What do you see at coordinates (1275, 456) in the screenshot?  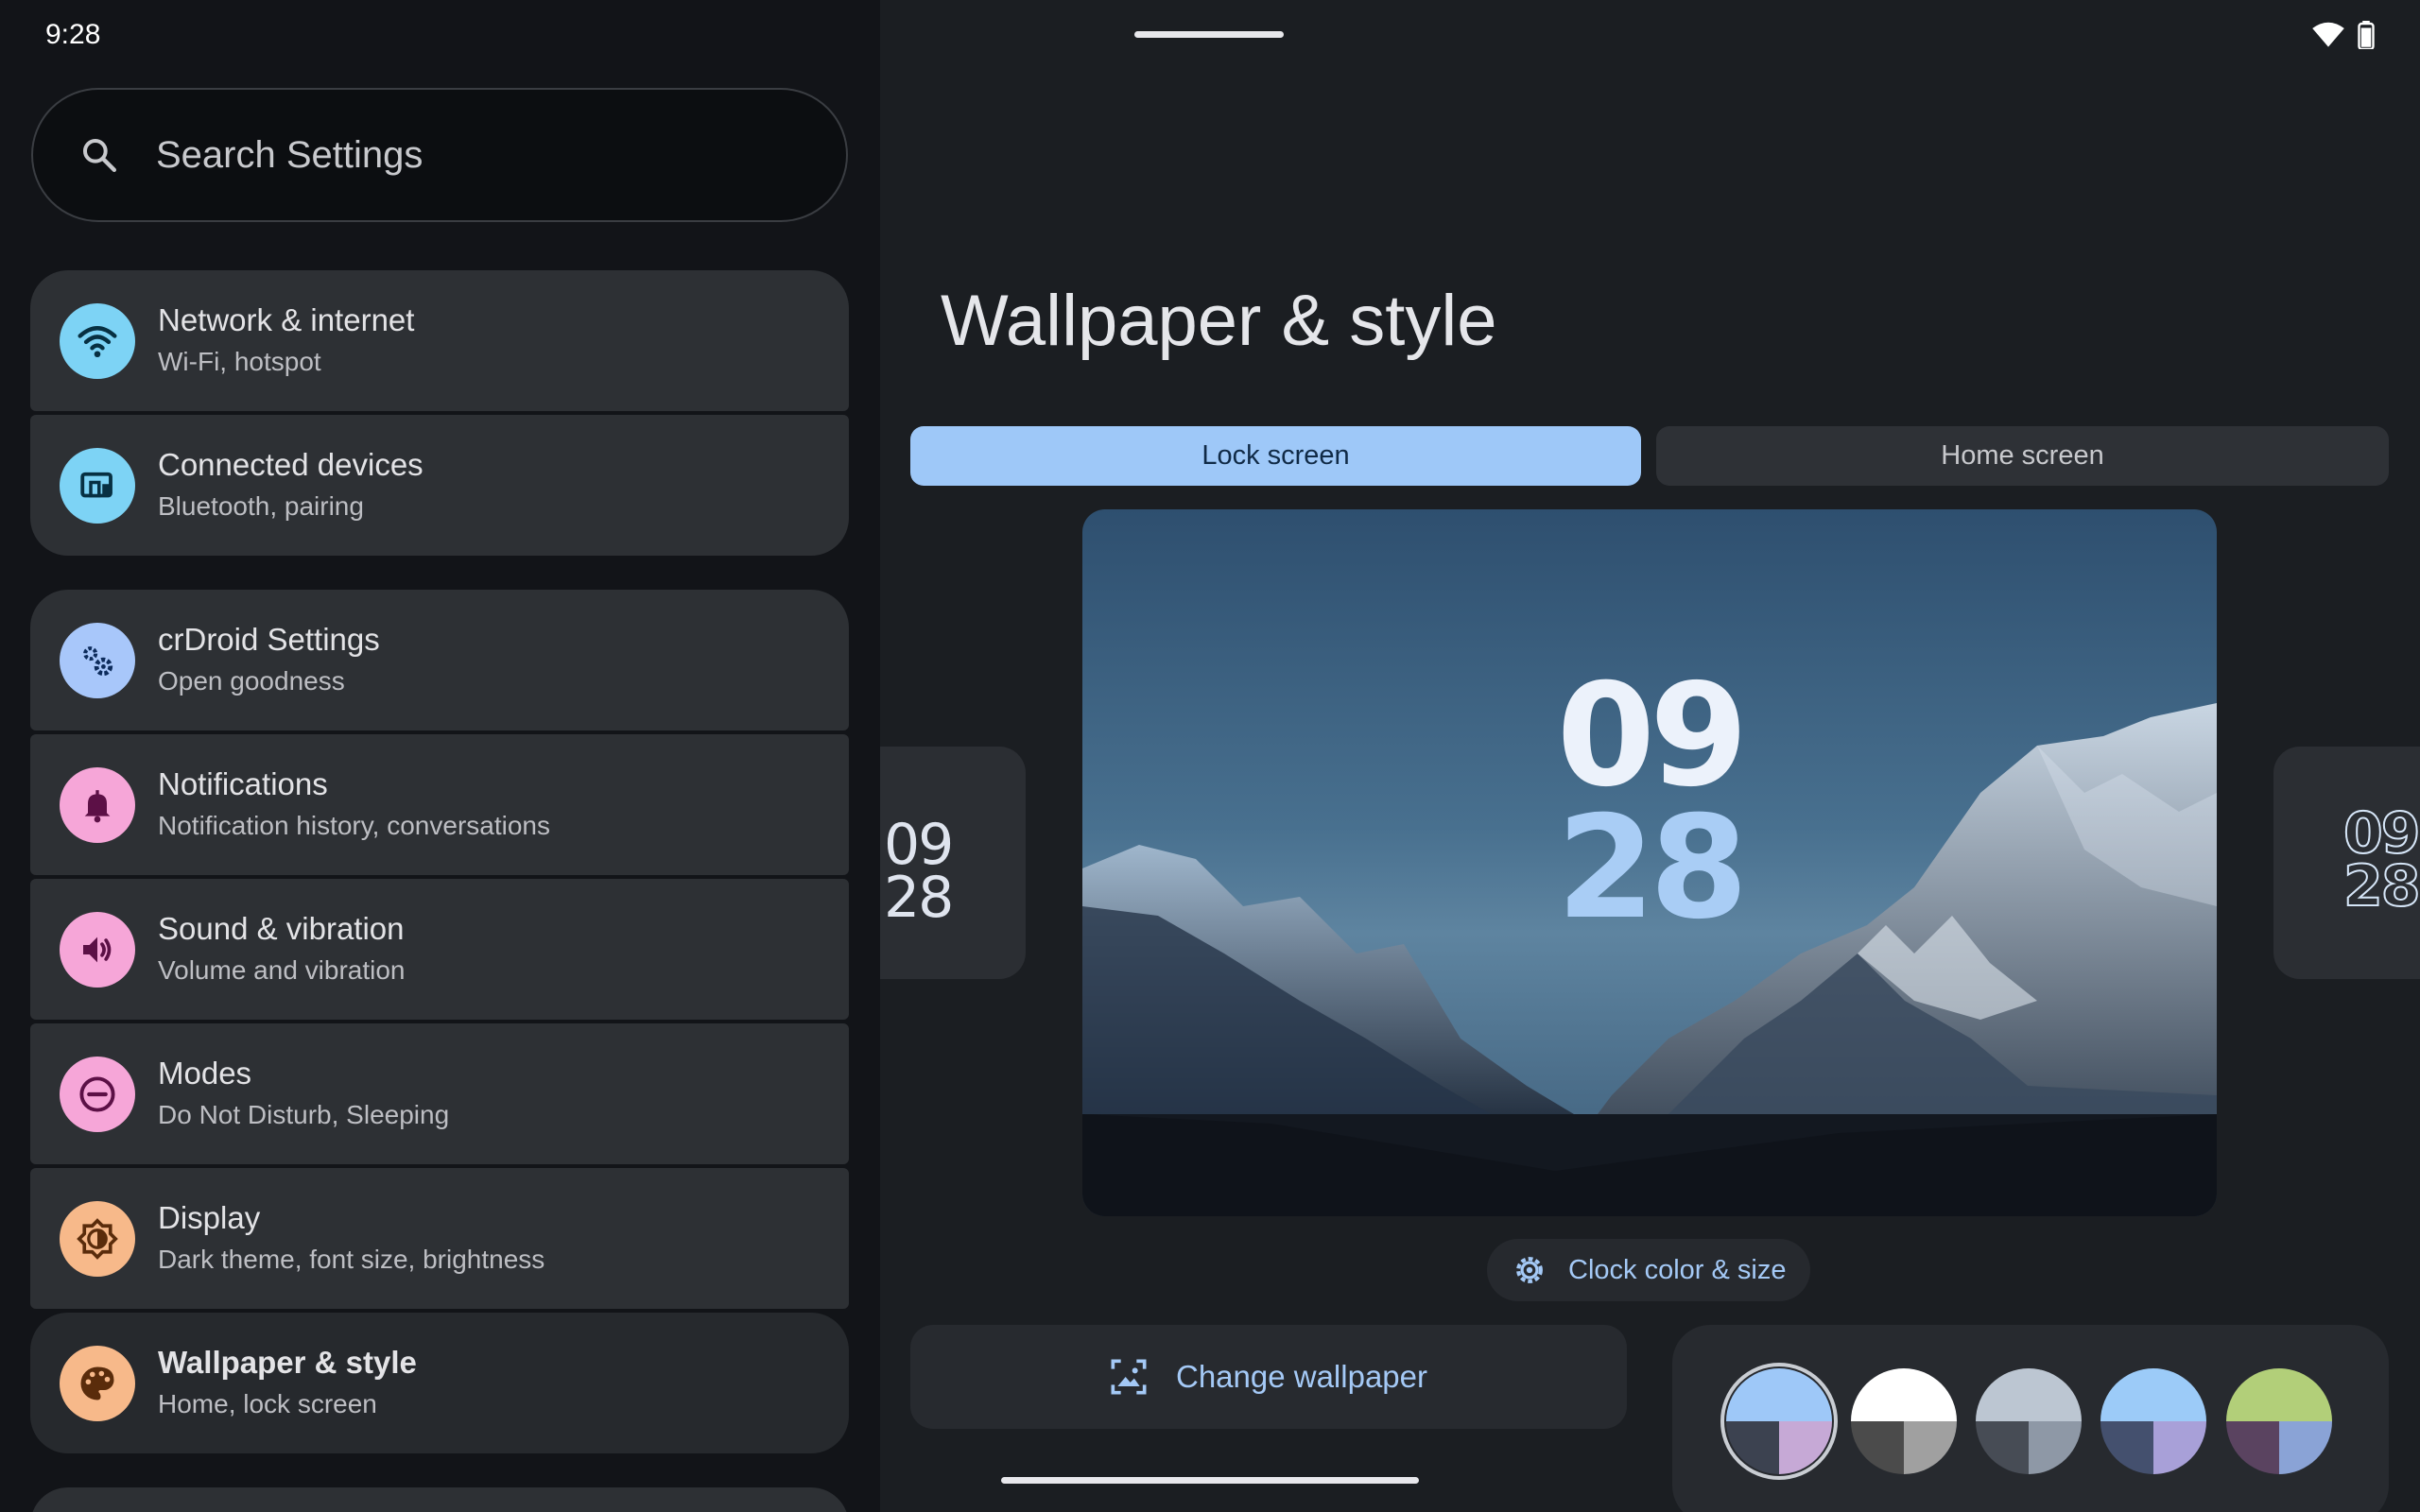 I see `tab-lock-screen: Lock screen` at bounding box center [1275, 456].